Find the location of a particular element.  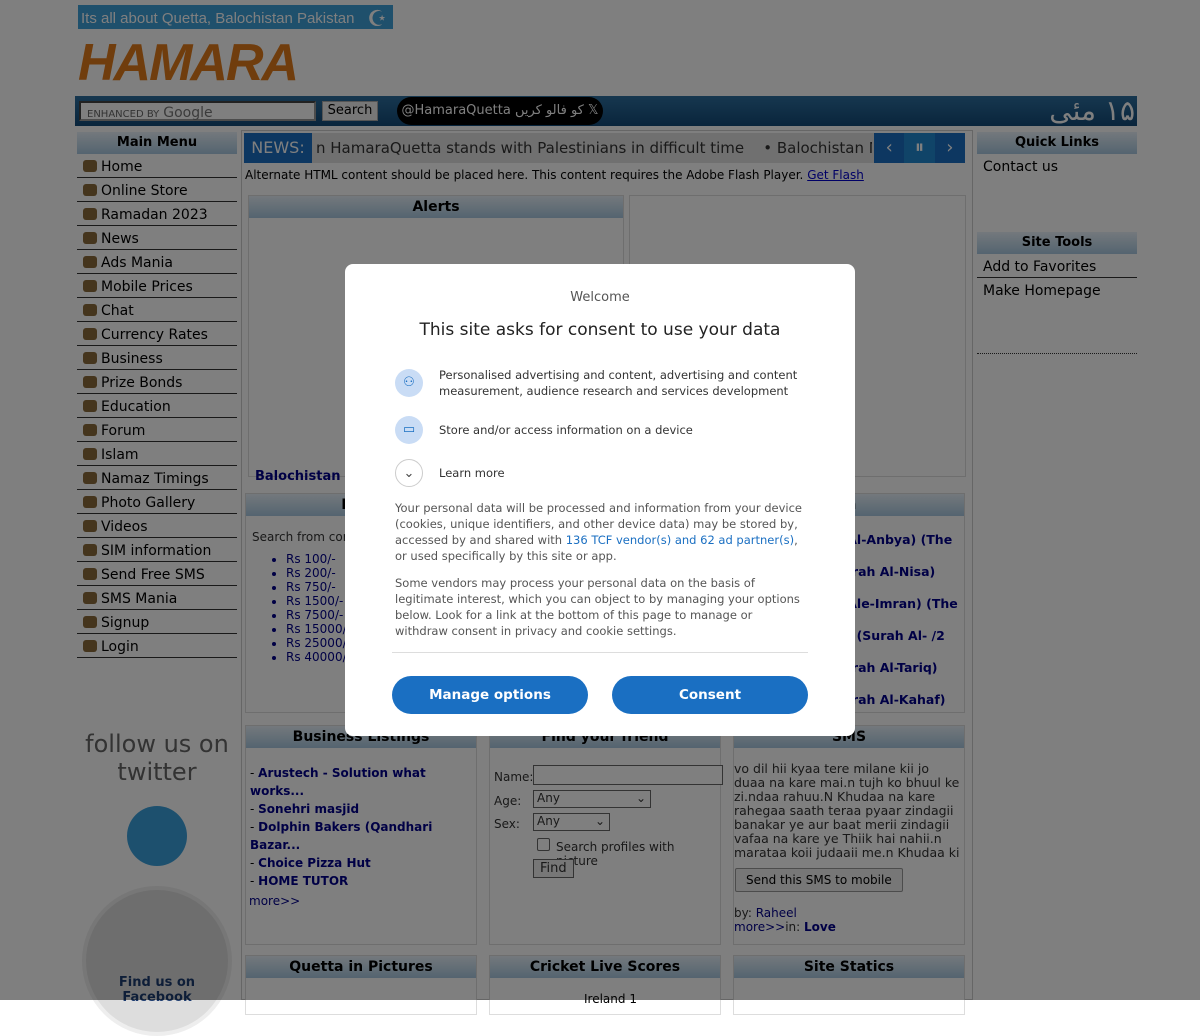

vendors-link: 136 TCF vendor(s) and 62 ad partner(s) is located at coordinates (680, 540).